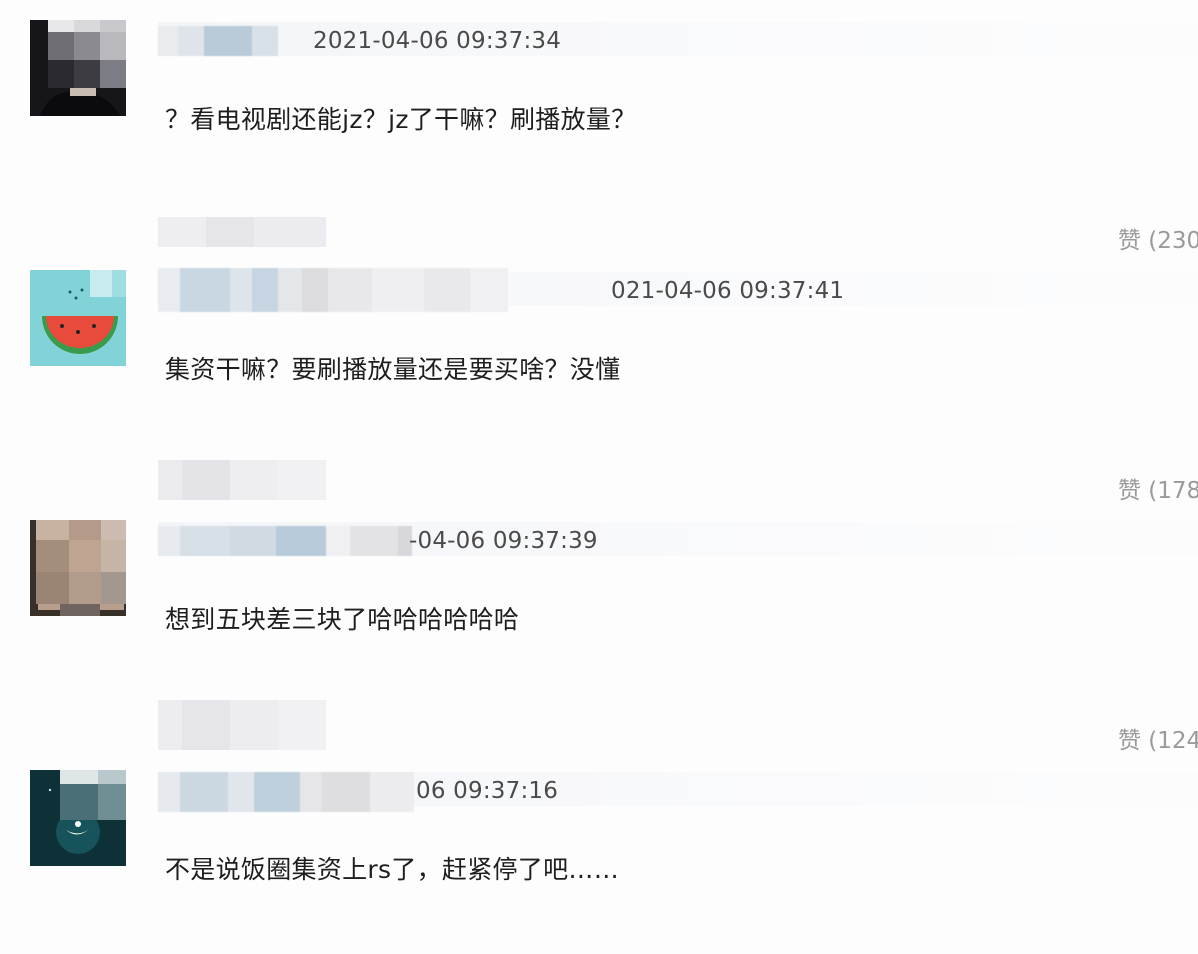 This screenshot has height=954, width=1198. I want to click on timestamp: -04-06 09:37:39, so click(503, 541).